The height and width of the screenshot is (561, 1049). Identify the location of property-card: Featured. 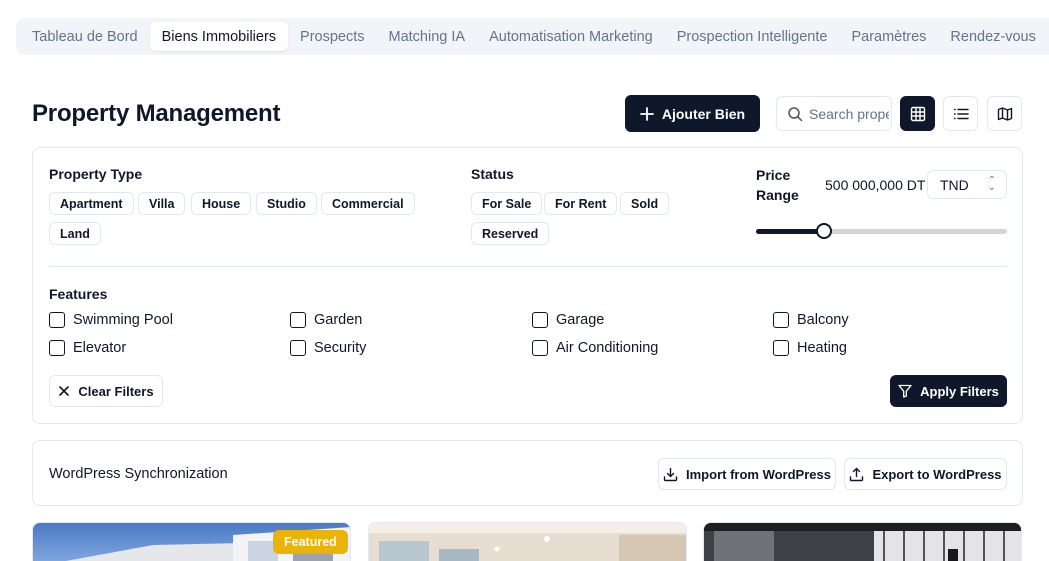
(191, 541).